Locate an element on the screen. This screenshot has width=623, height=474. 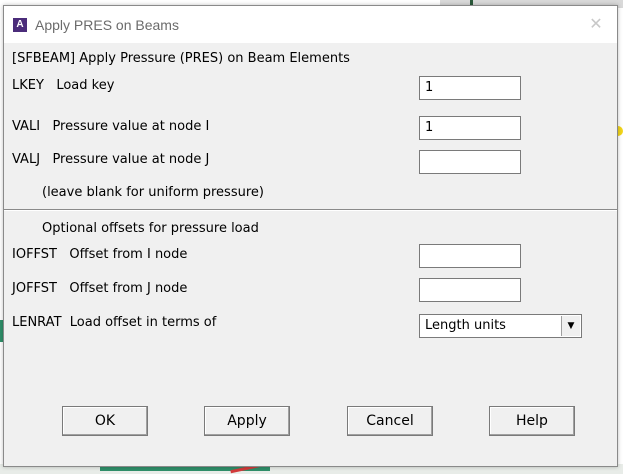
cancel-button: Cancel is located at coordinates (390, 421).